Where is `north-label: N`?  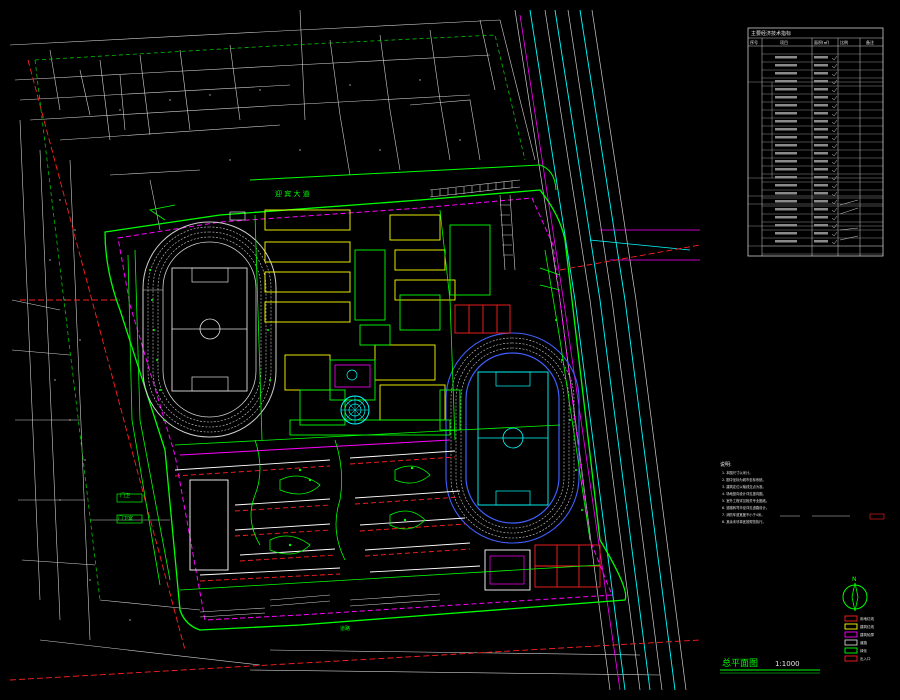
north-label: N is located at coordinates (854, 579).